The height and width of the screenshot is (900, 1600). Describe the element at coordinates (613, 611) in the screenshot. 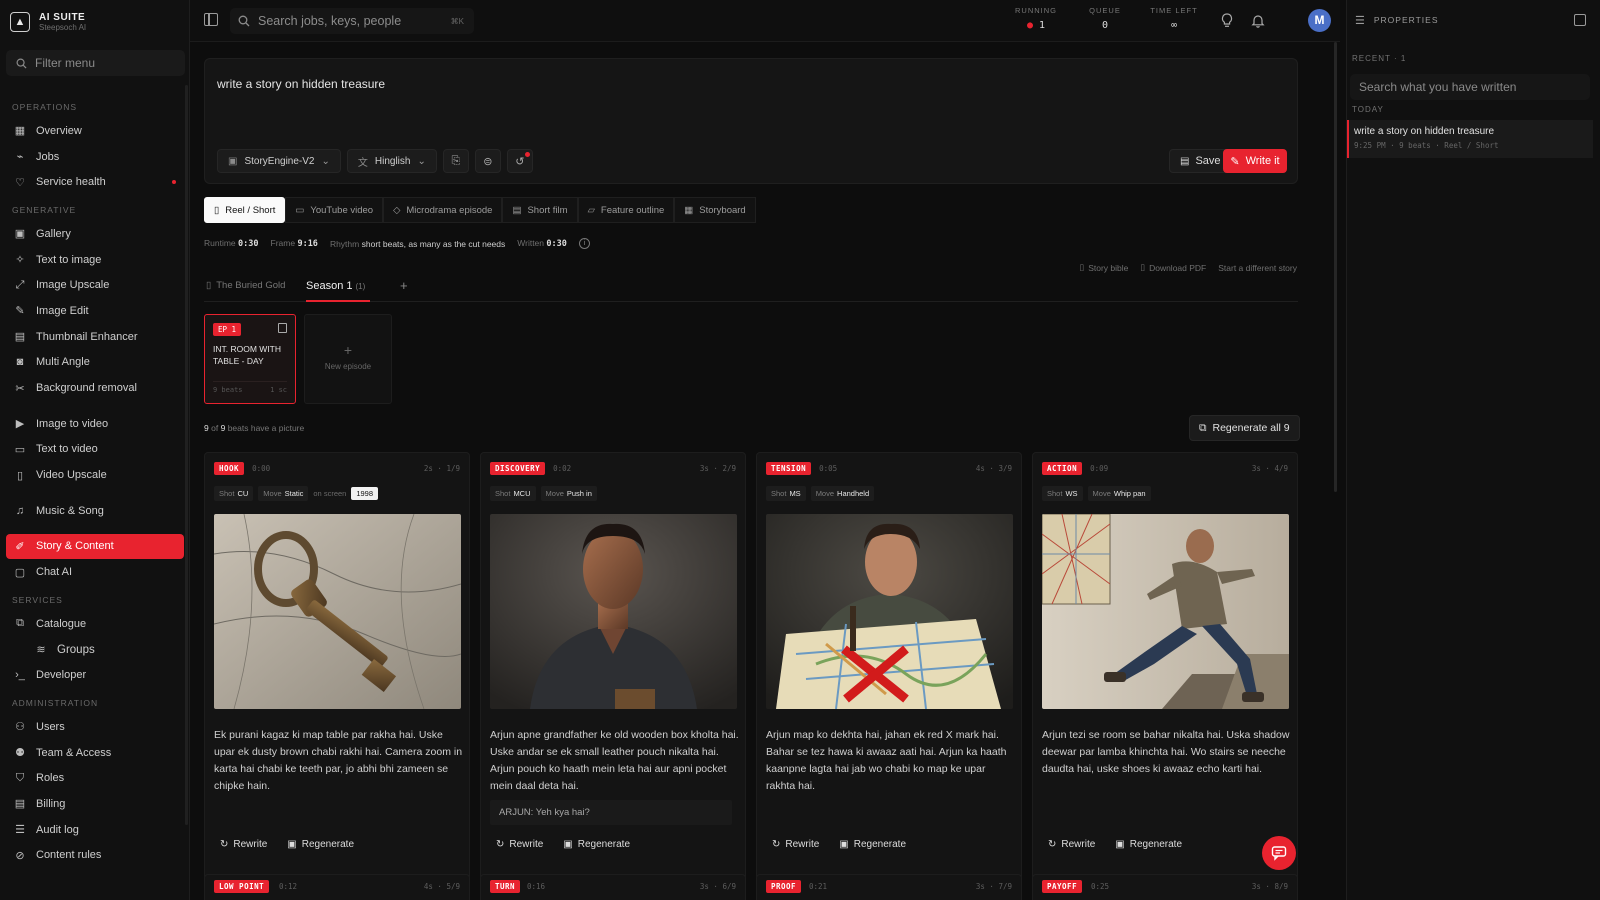

I see `beat-image-man-portrait` at that location.